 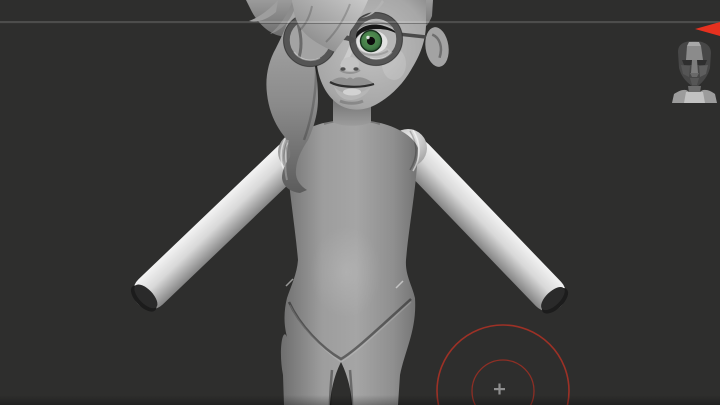 I want to click on crosshair-icon, so click(x=499, y=389).